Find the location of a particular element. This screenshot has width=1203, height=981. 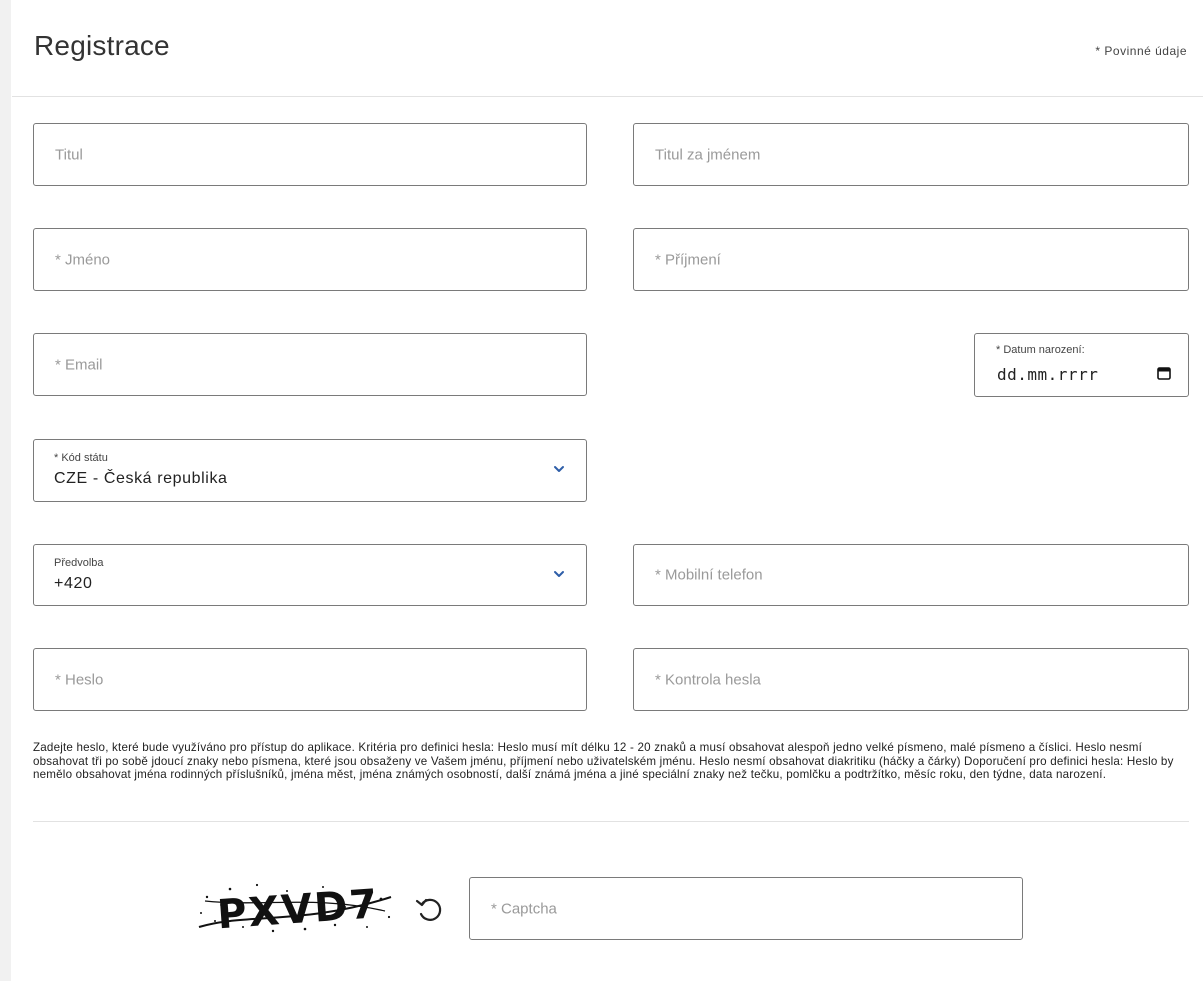

country-code-label: * Kód státu is located at coordinates (81, 458).